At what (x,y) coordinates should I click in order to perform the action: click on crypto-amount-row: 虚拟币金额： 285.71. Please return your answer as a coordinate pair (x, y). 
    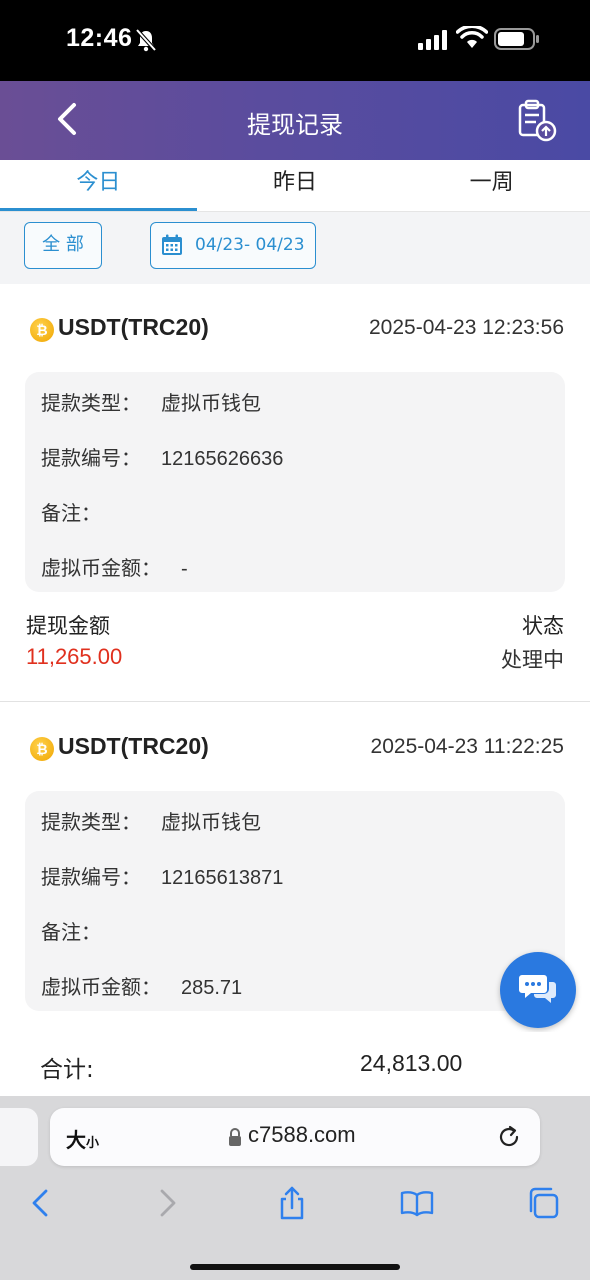
    Looking at the image, I should click on (141, 985).